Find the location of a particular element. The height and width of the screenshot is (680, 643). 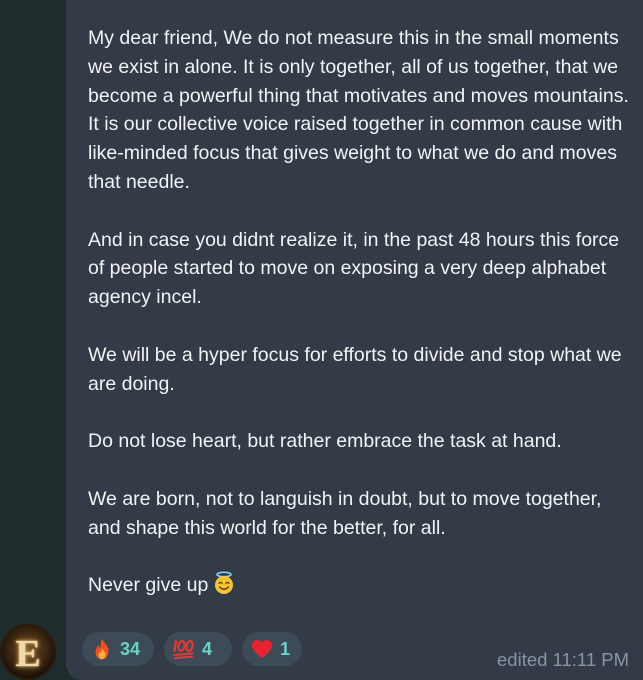

reaction-count: 1 is located at coordinates (285, 648).